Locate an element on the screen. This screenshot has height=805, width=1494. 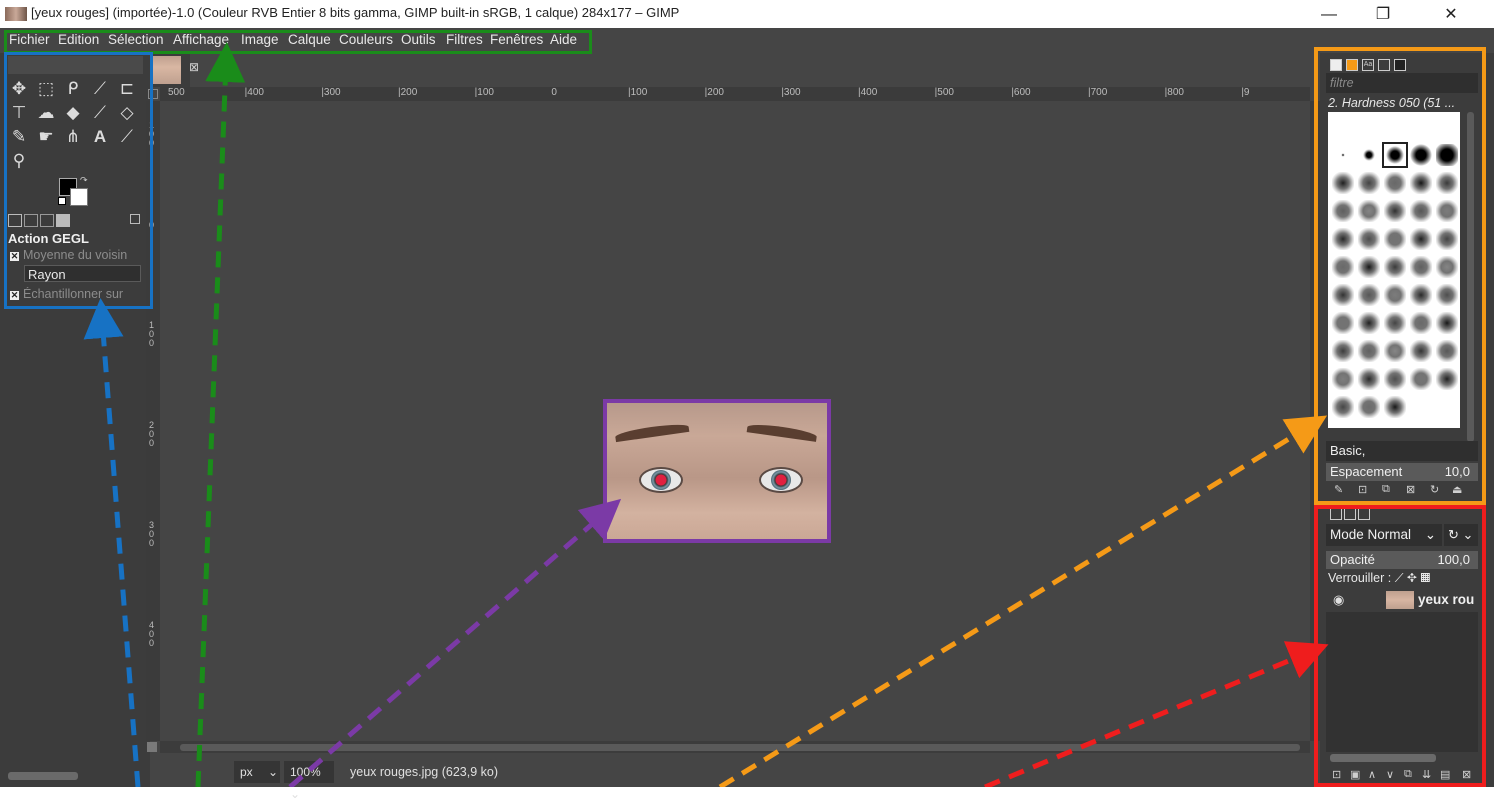
ruler-tick-label: |9 is located at coordinates (1245, 92).